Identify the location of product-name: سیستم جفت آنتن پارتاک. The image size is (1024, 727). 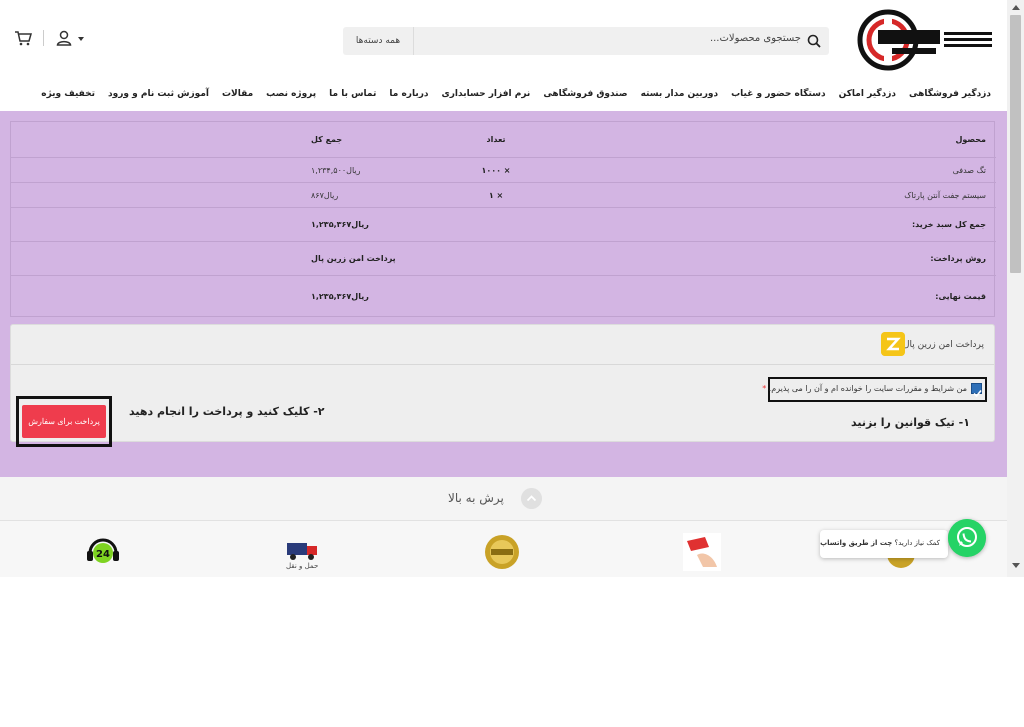
(945, 195).